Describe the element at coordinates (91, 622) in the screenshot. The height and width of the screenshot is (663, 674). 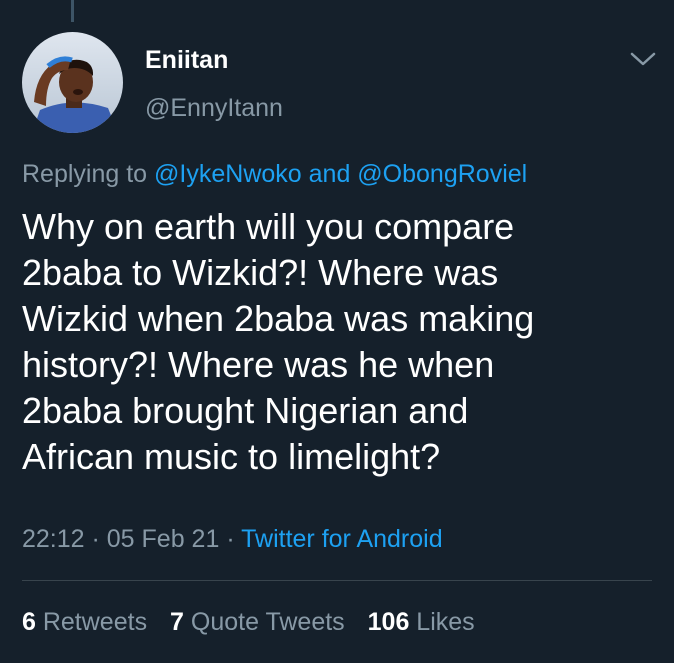
I see `retweets-label: Retweets` at that location.